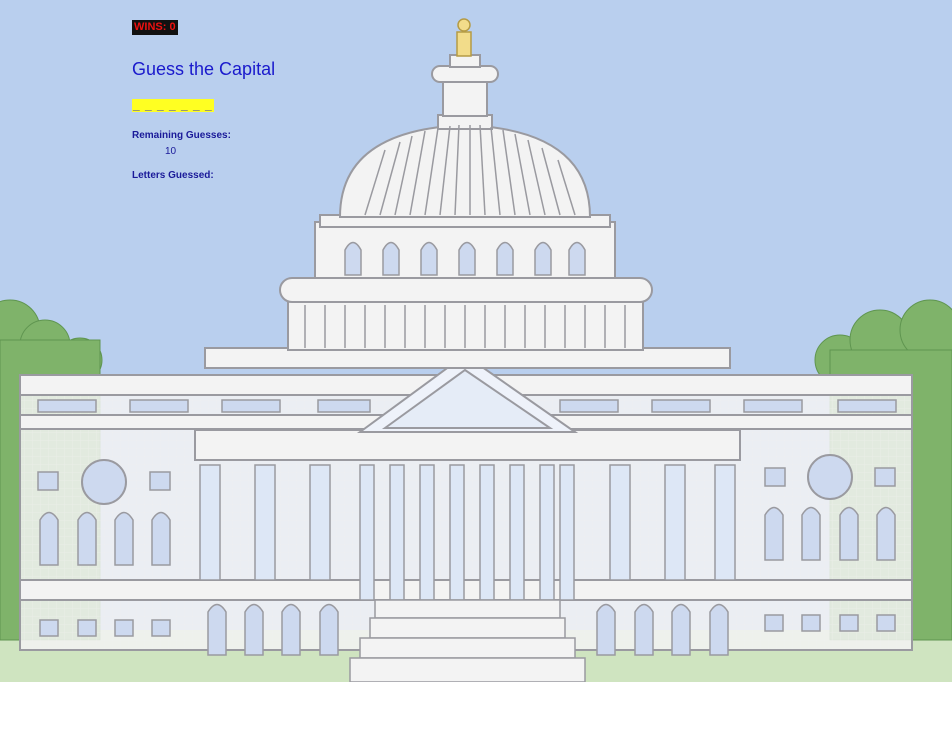 The height and width of the screenshot is (732, 952). What do you see at coordinates (171, 151) in the screenshot?
I see `remaining-guesses-value: 10` at bounding box center [171, 151].